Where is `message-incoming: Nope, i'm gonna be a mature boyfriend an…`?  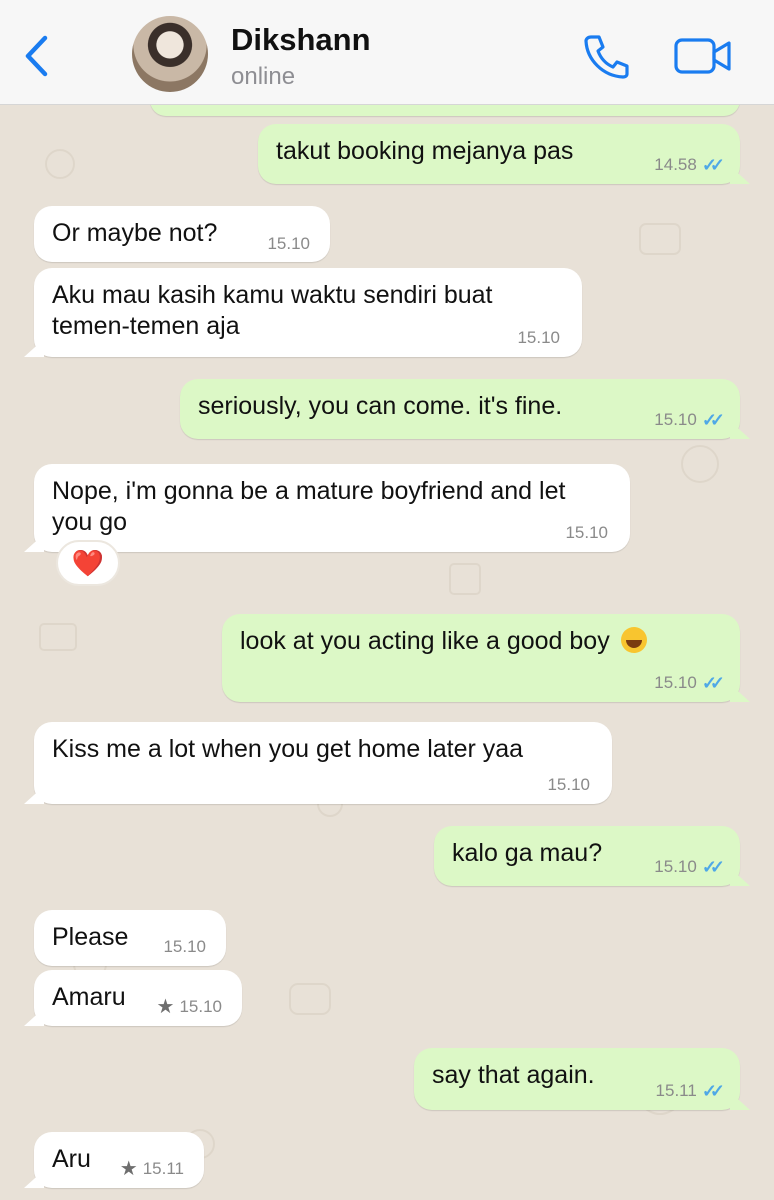
message-incoming: Nope, i'm gonna be a mature boyfriend an… is located at coordinates (332, 508).